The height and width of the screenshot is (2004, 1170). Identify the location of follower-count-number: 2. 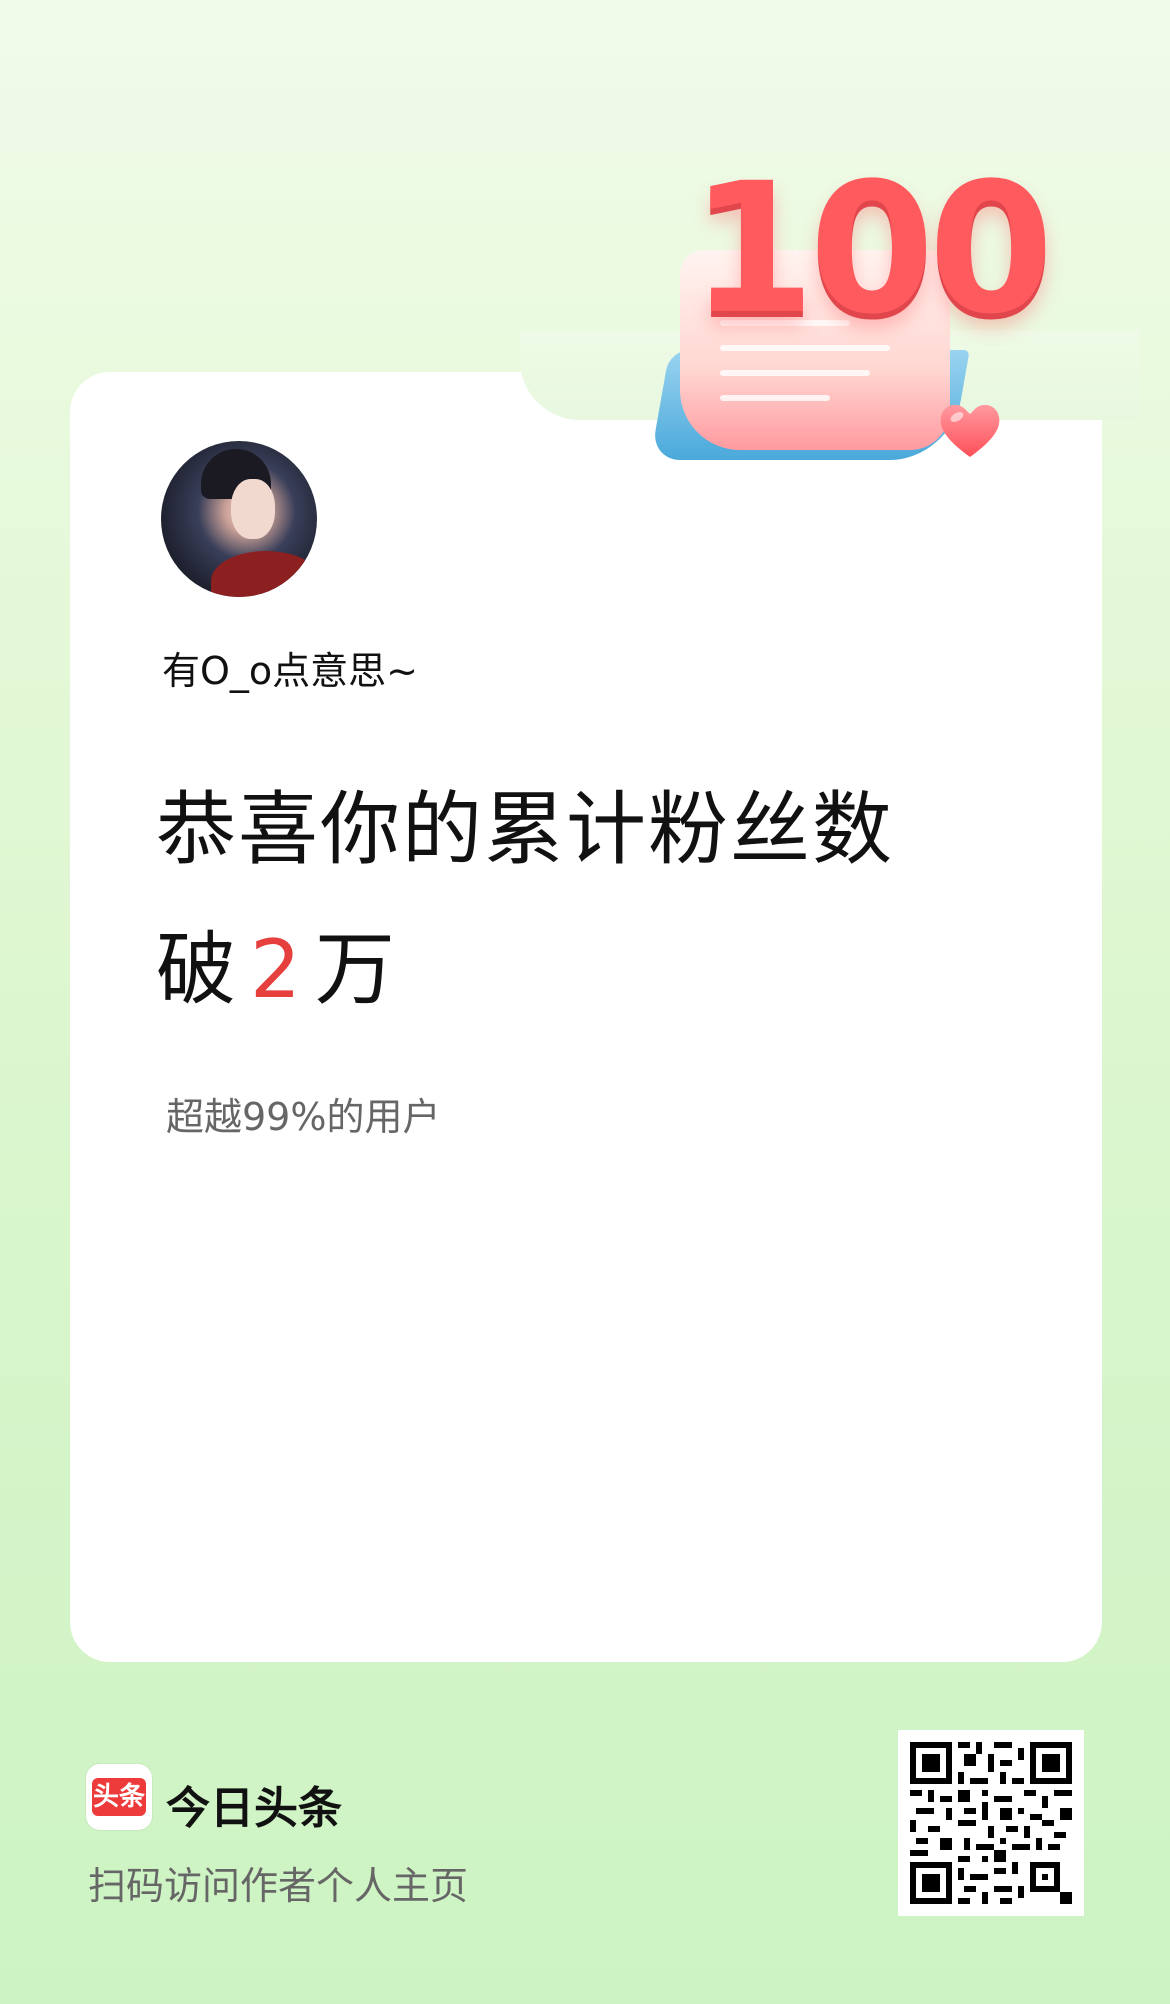
(275, 969).